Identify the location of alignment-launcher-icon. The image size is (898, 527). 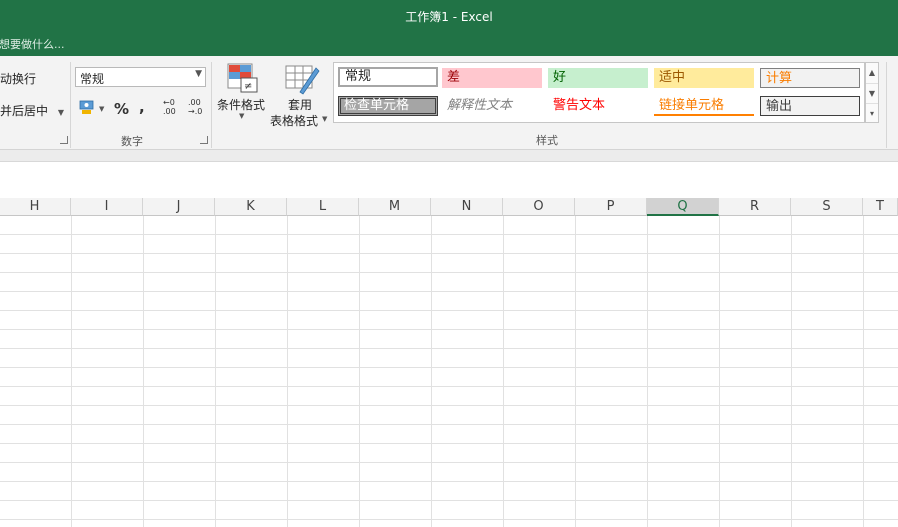
(64, 140).